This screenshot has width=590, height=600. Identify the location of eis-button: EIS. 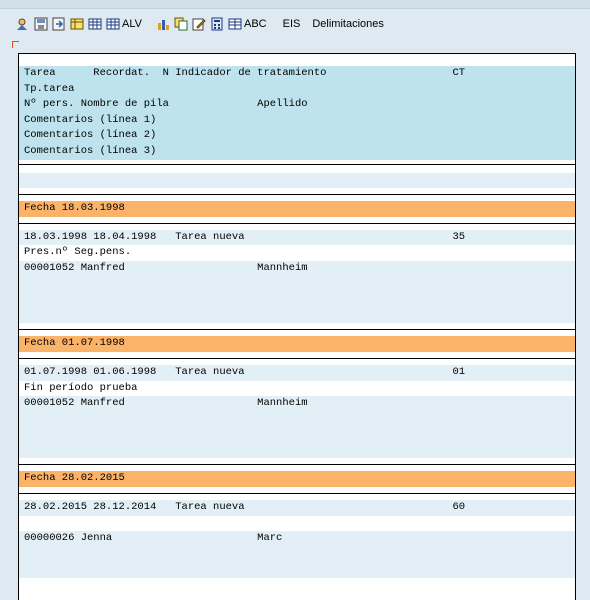
(292, 24).